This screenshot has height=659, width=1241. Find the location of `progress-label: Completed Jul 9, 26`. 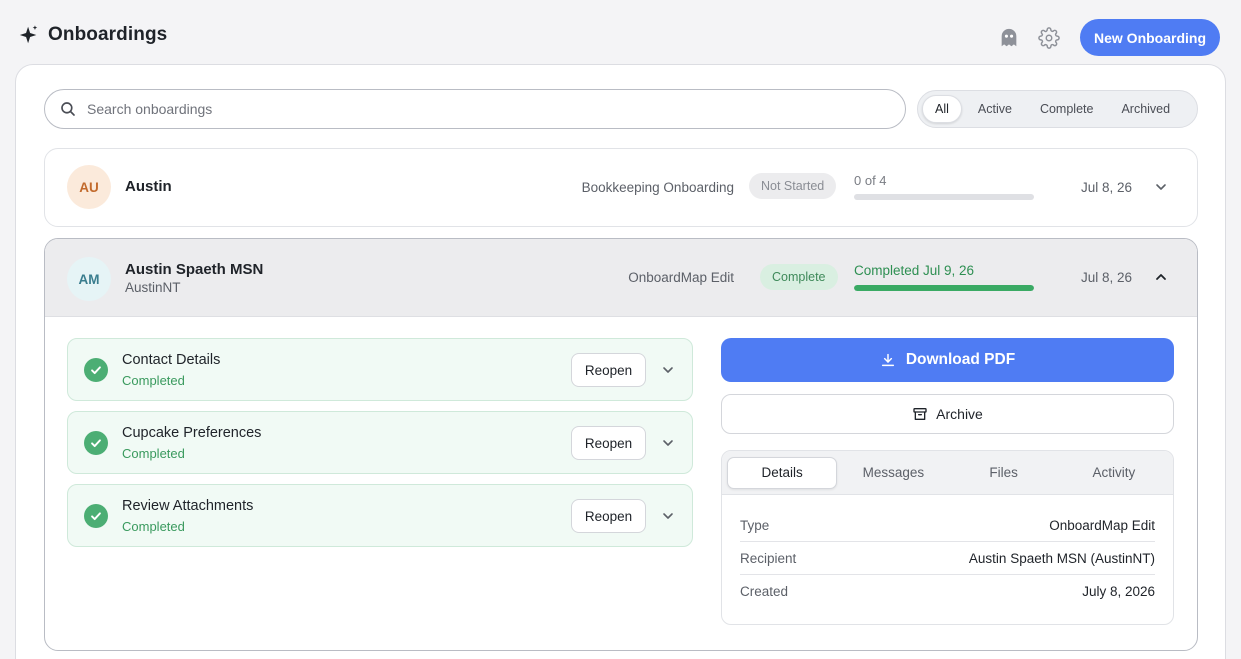

progress-label: Completed Jul 9, 26 is located at coordinates (914, 270).